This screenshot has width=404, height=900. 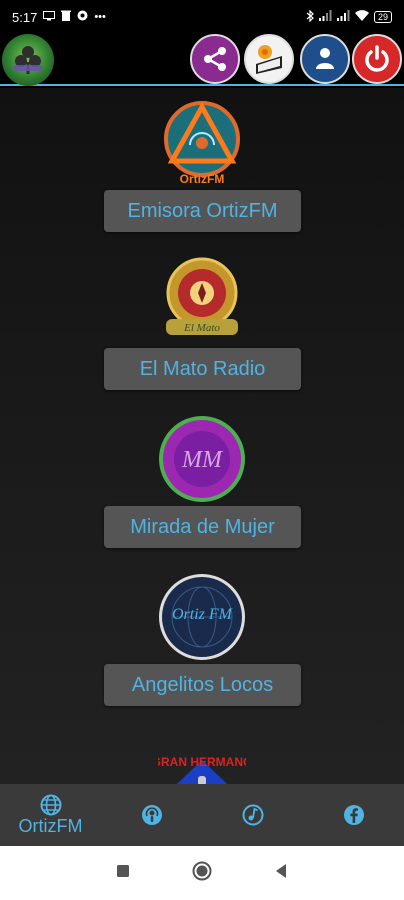 I want to click on back-button, so click(x=281, y=873).